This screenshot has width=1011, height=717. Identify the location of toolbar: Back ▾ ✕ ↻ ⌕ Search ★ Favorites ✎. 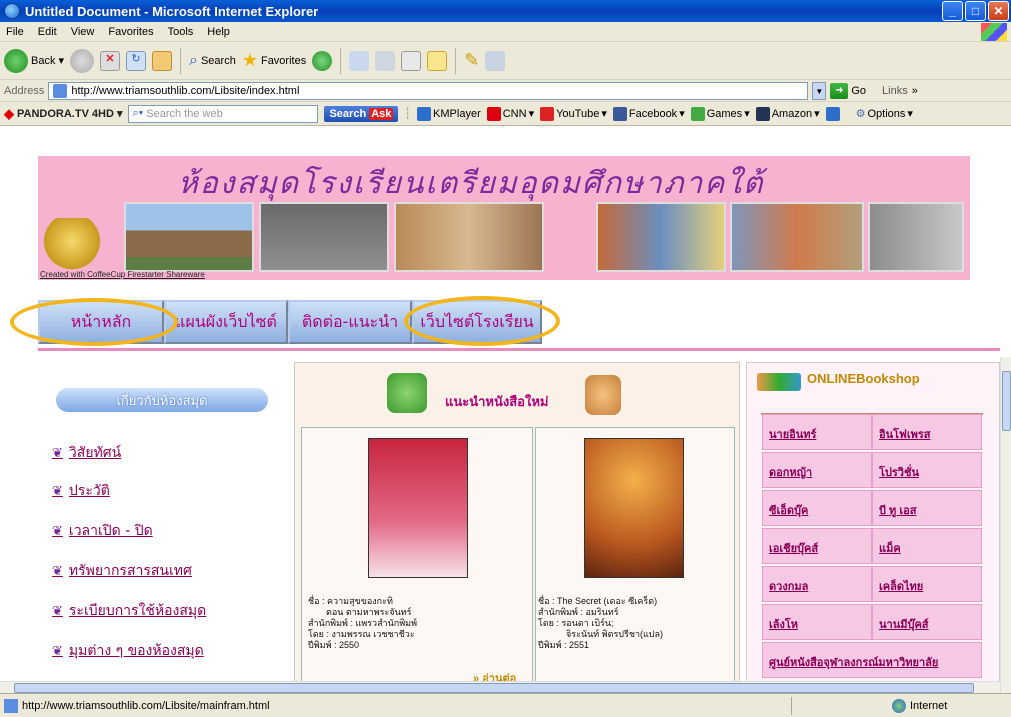
(505, 61).